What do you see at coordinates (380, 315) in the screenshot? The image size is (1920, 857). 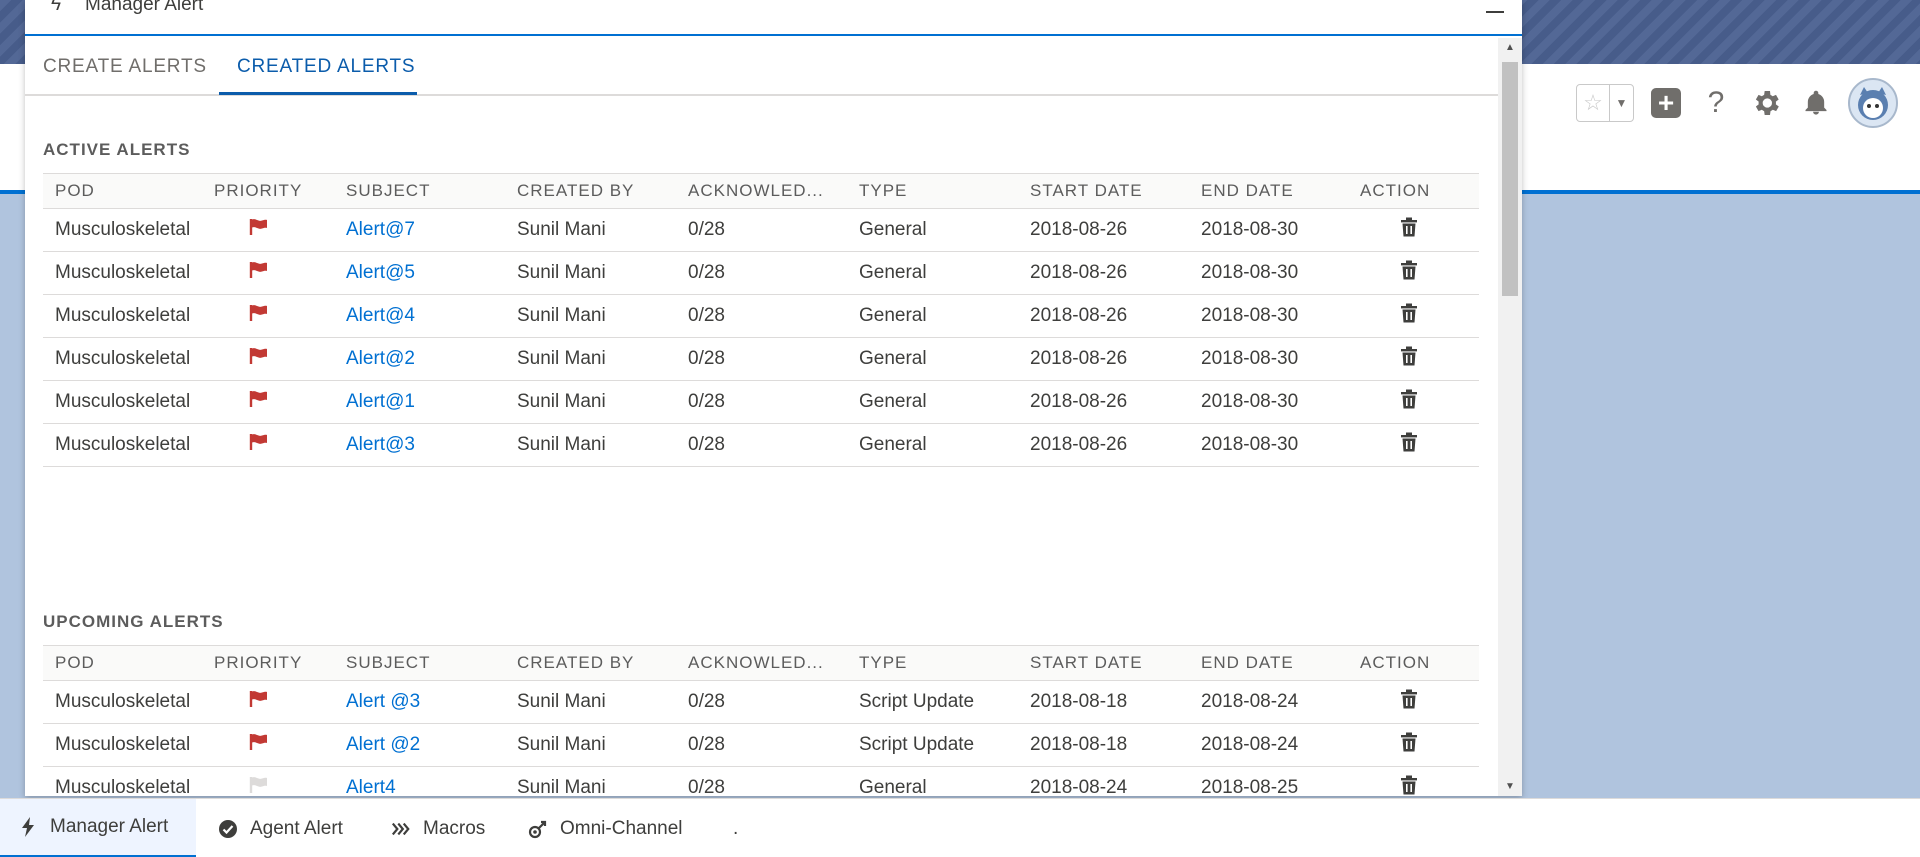 I see `subject-link: Alert@4` at bounding box center [380, 315].